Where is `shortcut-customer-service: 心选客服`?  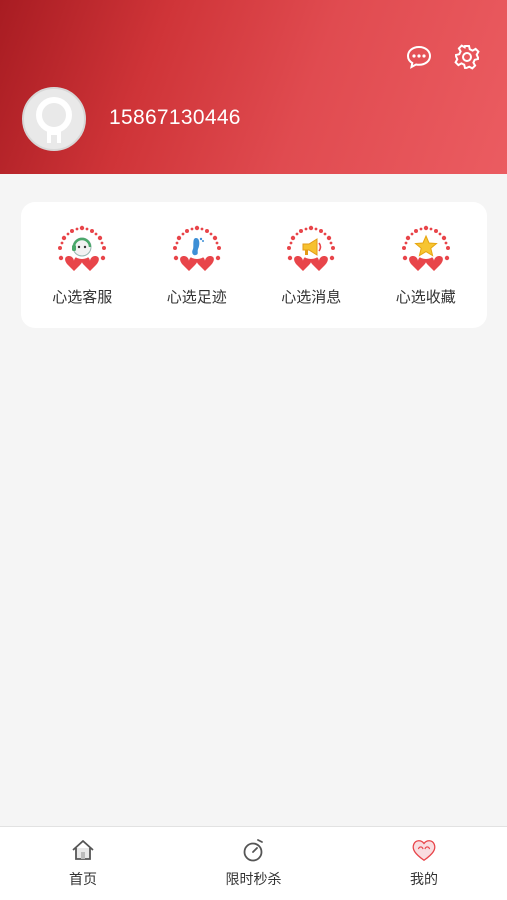
shortcut-customer-service: 心选客服 is located at coordinates (82, 265).